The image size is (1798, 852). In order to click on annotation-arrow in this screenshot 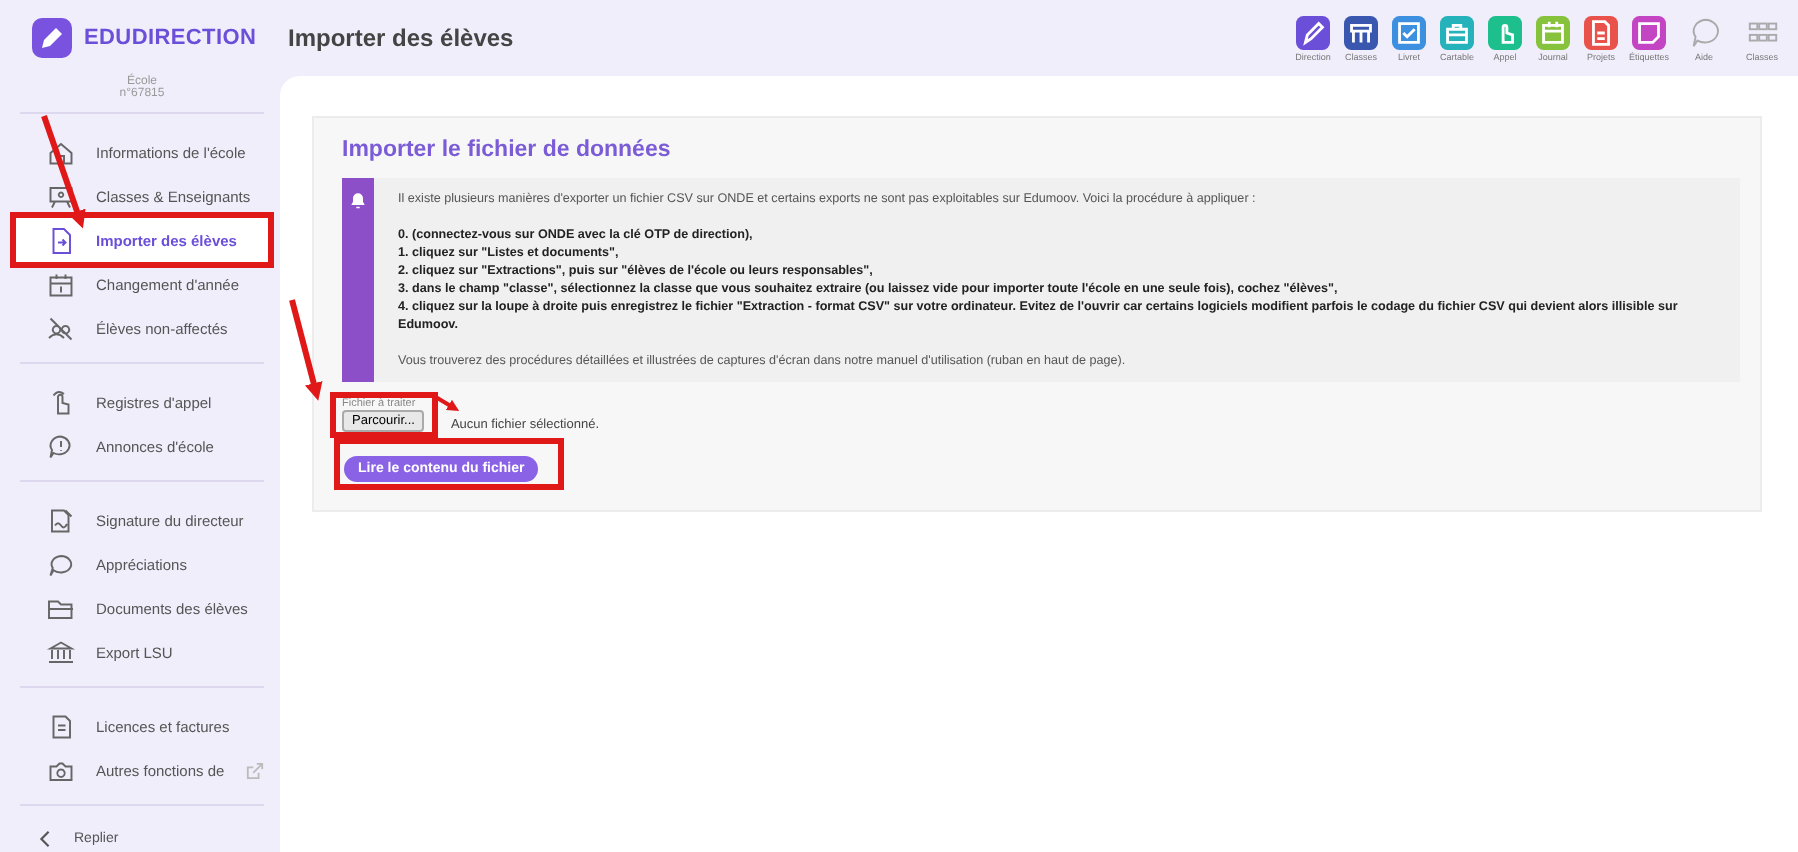, I will do `click(306, 350)`.